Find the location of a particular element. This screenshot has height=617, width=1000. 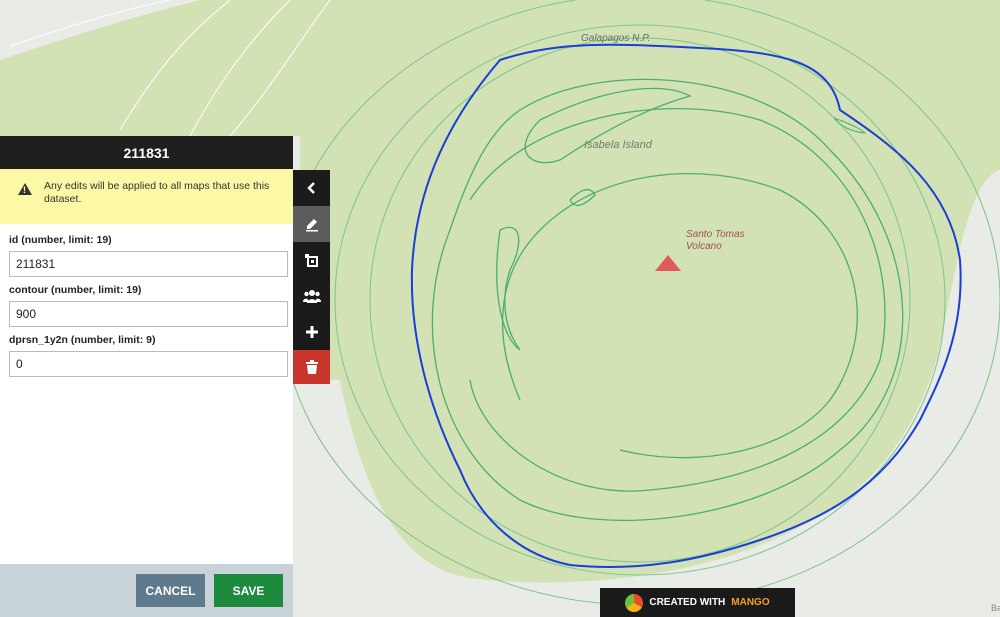

field-id: id (number, limit: 19) is located at coordinates (148, 255).